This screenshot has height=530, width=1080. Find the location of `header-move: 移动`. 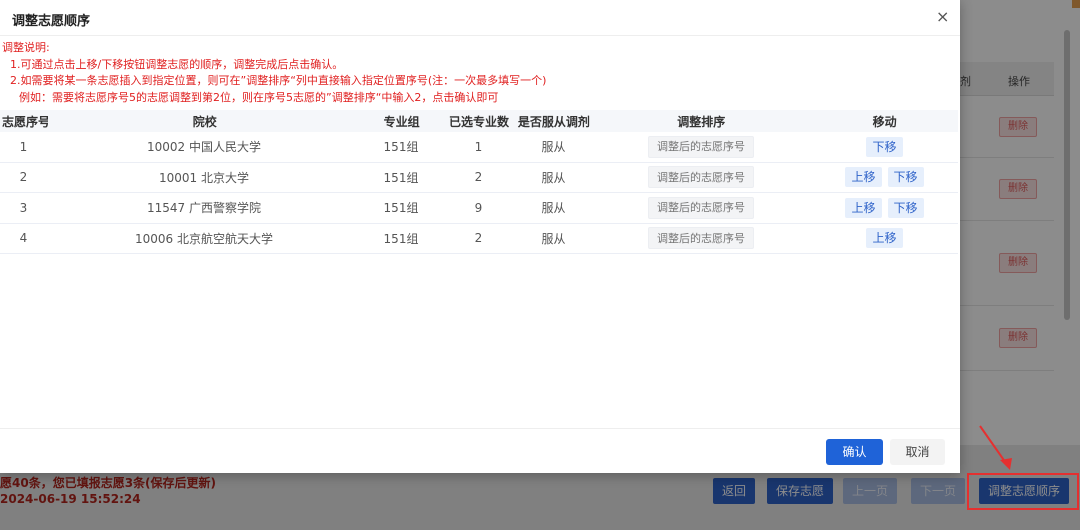

header-move: 移动 is located at coordinates (884, 121).